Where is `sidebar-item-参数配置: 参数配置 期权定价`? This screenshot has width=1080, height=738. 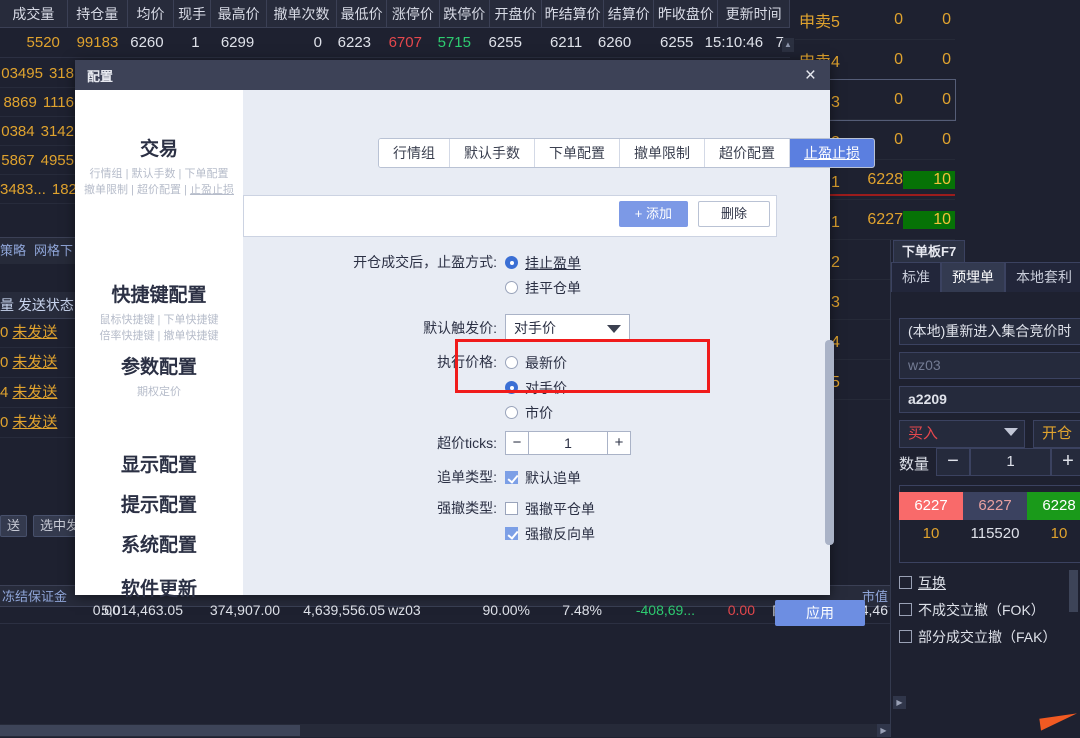 sidebar-item-参数配置: 参数配置 期权定价 is located at coordinates (159, 376).